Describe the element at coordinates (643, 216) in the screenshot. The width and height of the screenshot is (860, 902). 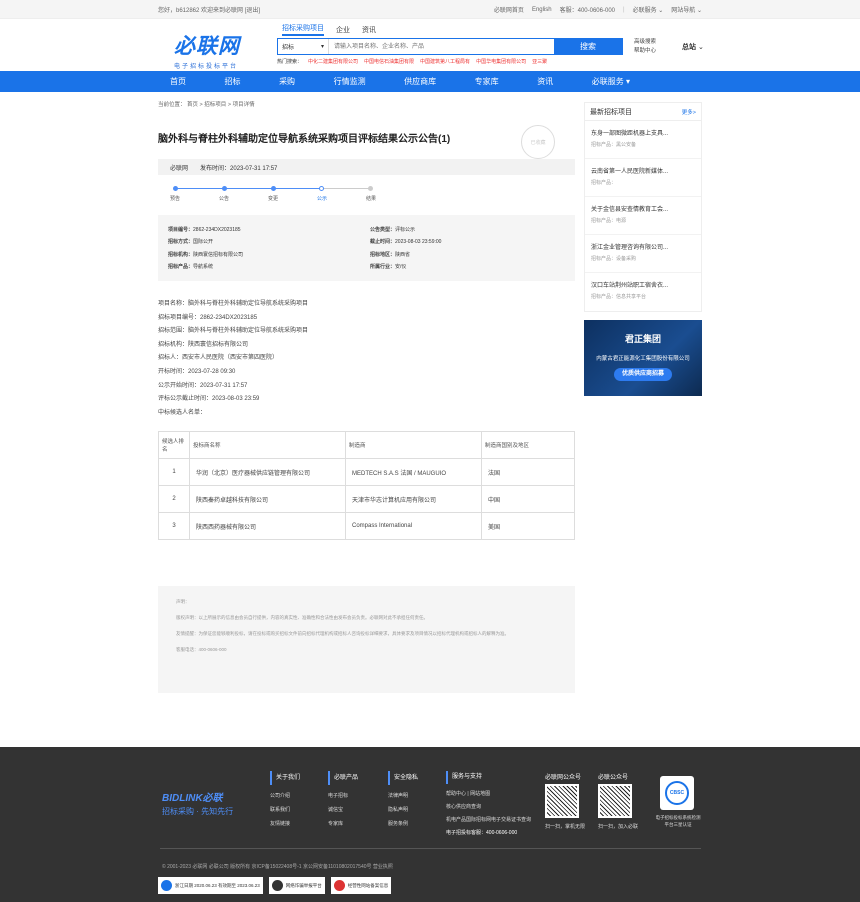
I see `list-item: 关于金信县安查情教育工会... 招标产品：电源` at that location.